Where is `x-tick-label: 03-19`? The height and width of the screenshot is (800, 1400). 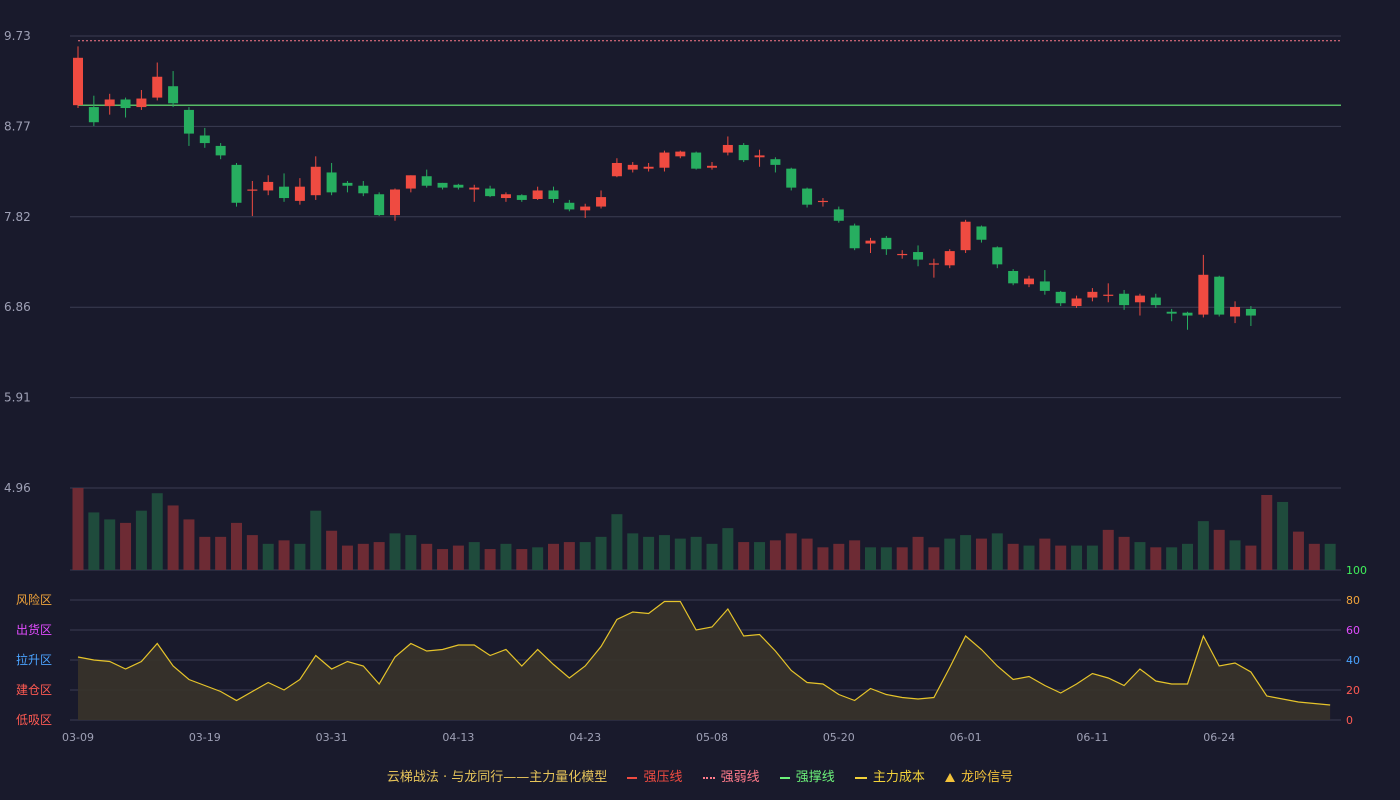
x-tick-label: 03-19 is located at coordinates (205, 737).